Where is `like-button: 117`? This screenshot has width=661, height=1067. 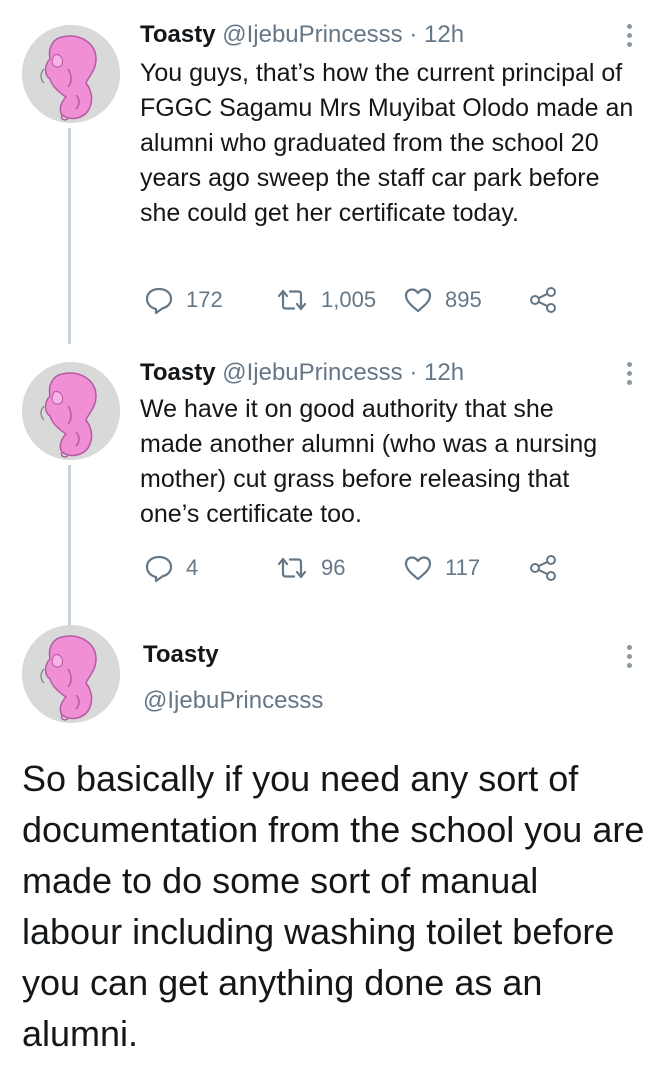 like-button: 117 is located at coordinates (441, 568).